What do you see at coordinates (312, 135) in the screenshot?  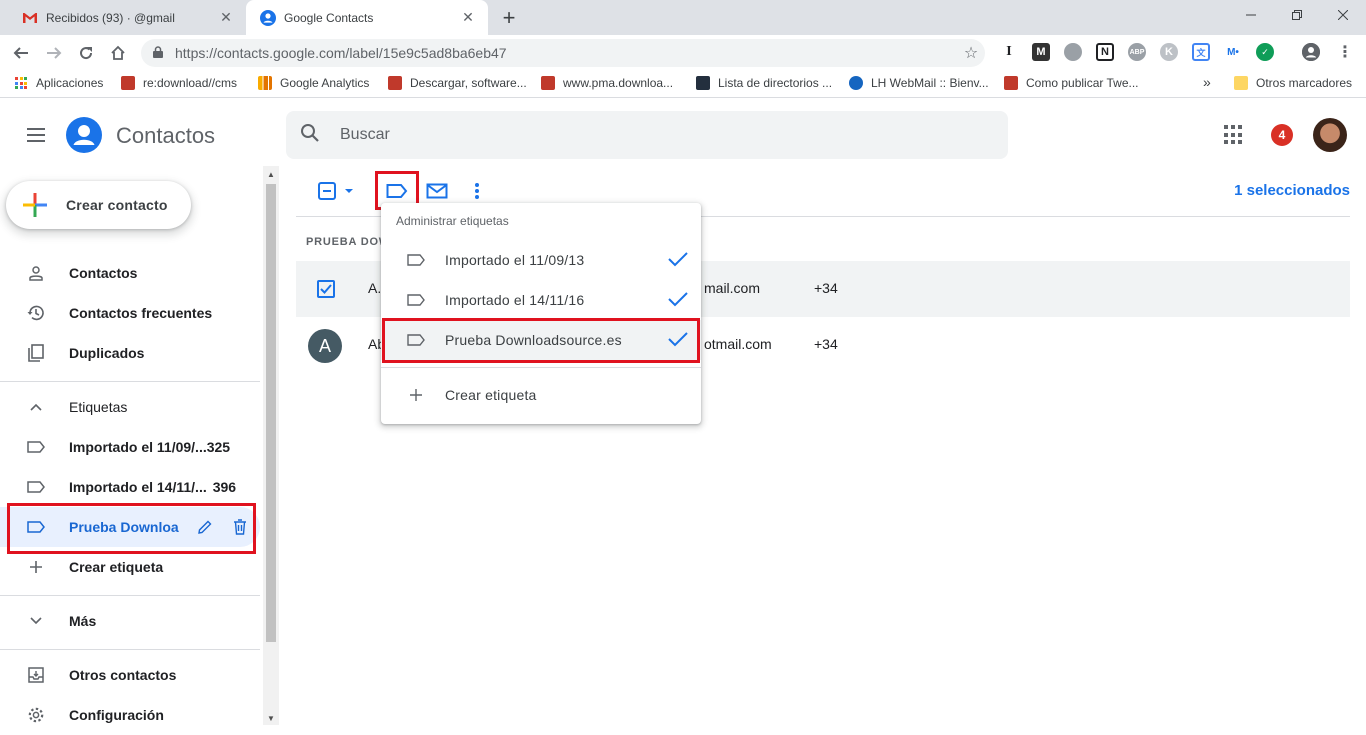 I see `search-icon` at bounding box center [312, 135].